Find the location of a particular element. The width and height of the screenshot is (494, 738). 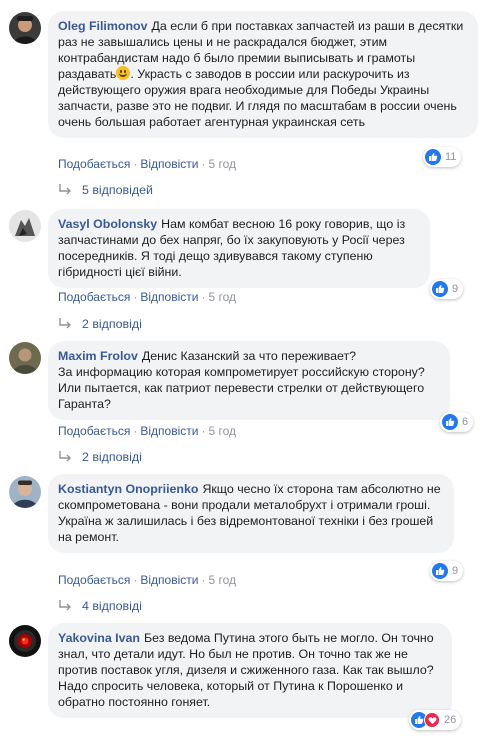

reactions-summary: 6 is located at coordinates (457, 422).